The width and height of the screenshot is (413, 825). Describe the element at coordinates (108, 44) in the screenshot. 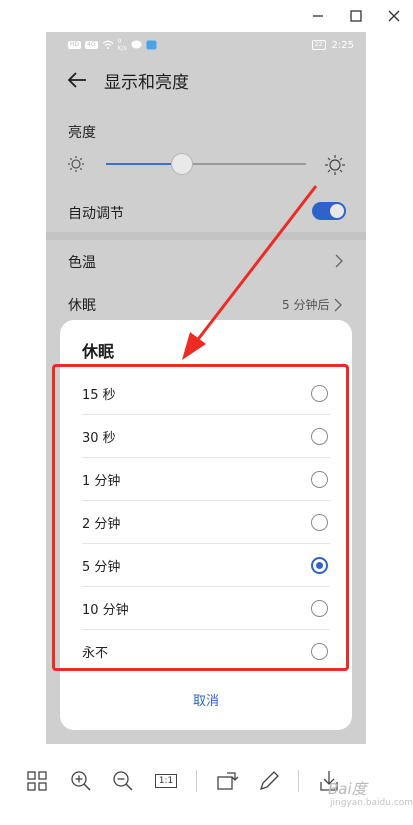

I see `wifi-icon` at that location.